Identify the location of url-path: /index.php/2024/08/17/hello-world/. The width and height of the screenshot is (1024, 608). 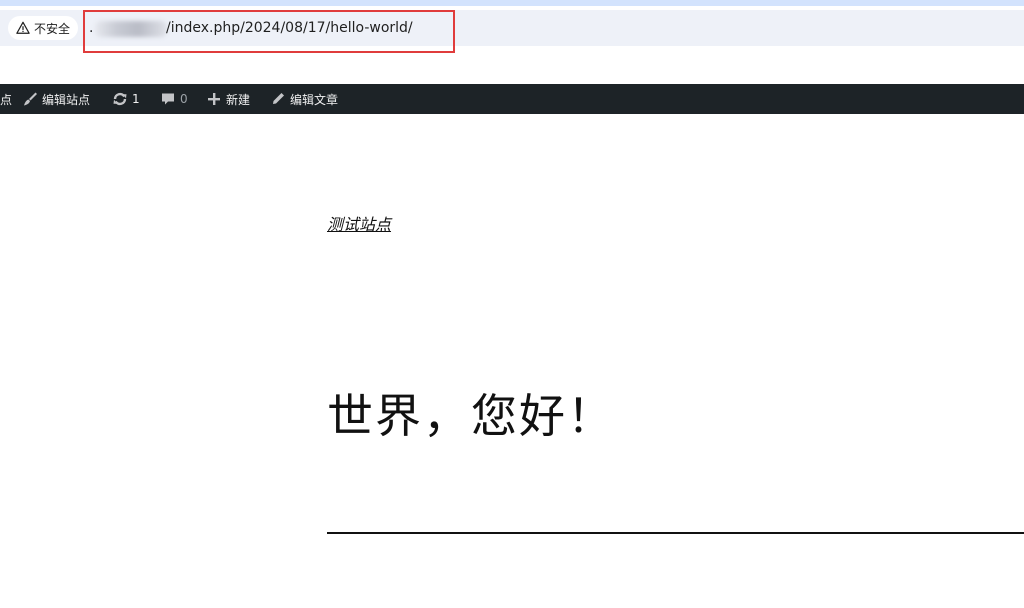
(289, 28).